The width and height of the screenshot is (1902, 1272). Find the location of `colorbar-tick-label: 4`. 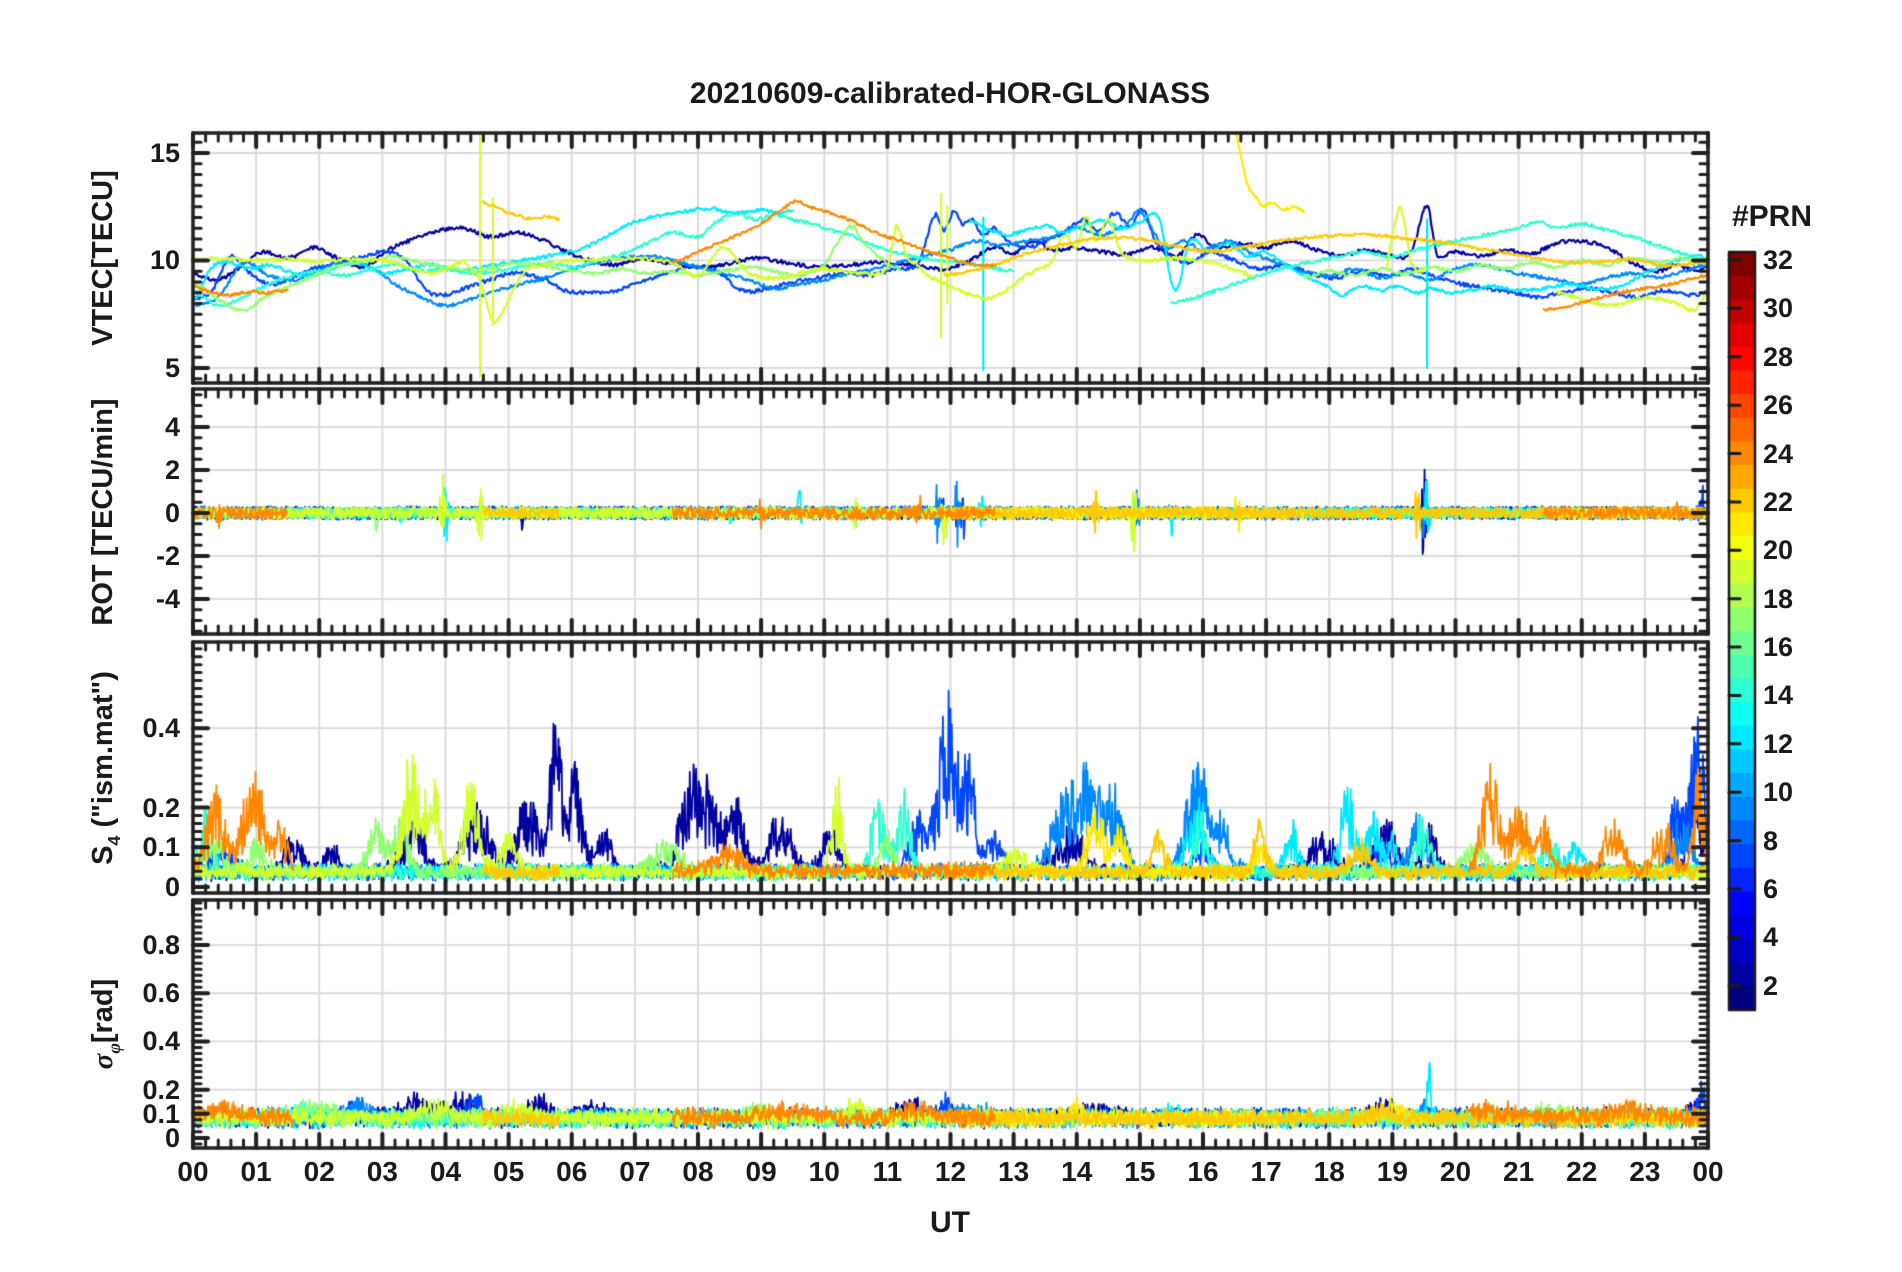

colorbar-tick-label: 4 is located at coordinates (1771, 937).